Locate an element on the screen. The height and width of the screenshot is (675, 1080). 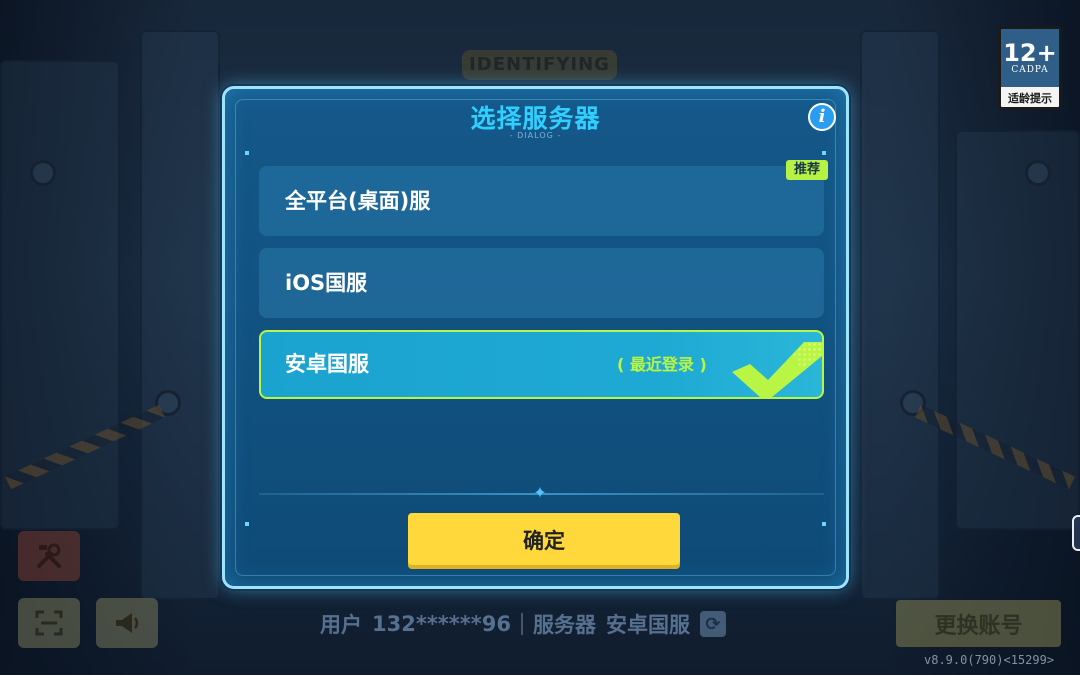
status-separator is located at coordinates (521, 624).